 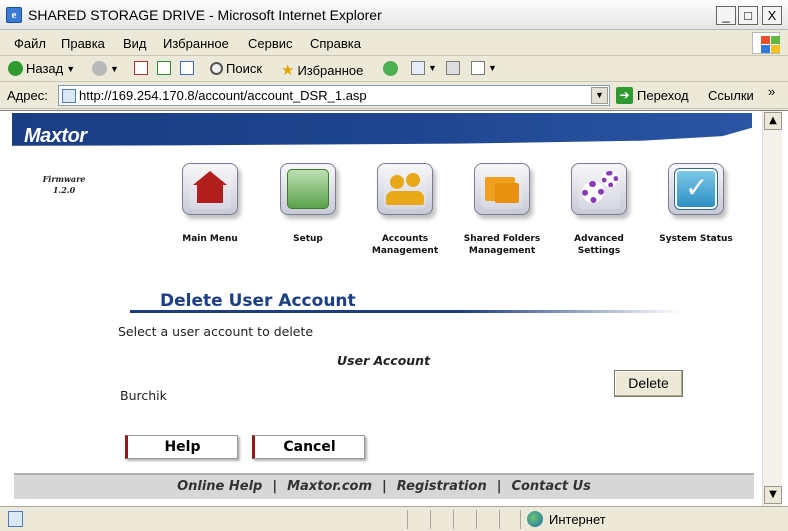 I want to click on back-button: Назад ▼, so click(x=41, y=68).